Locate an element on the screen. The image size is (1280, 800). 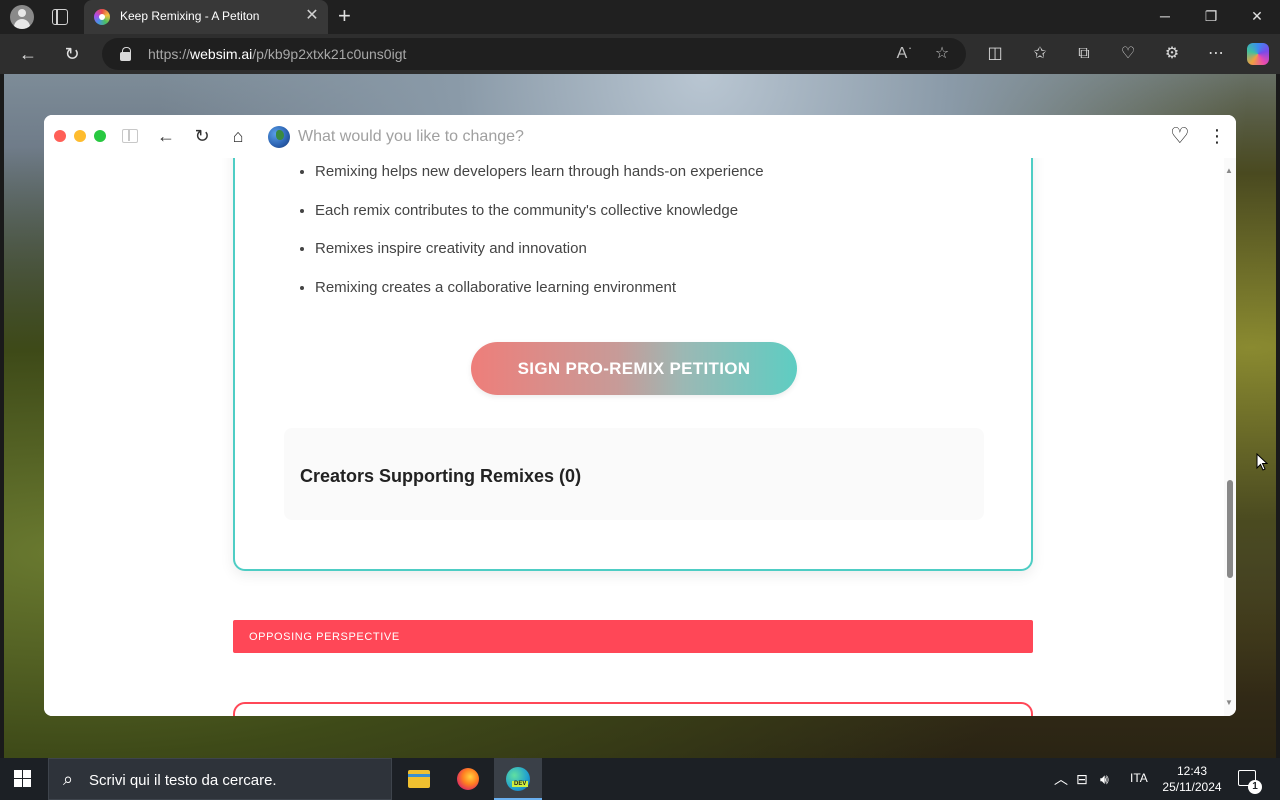
collections-icon: ⧉ is located at coordinates (1084, 54).